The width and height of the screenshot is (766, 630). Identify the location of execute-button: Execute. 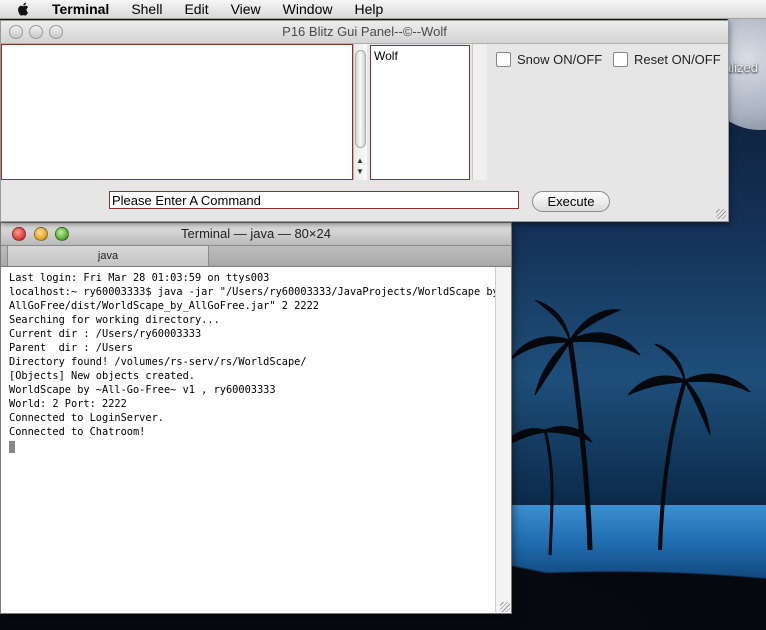
(571, 201).